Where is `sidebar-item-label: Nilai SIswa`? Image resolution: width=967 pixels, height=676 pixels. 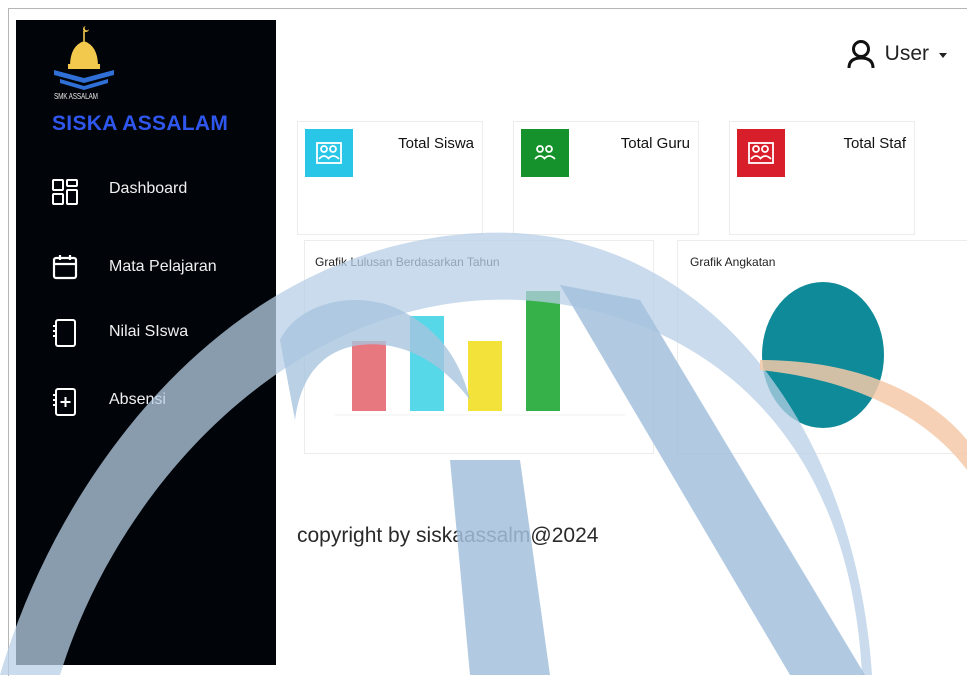 sidebar-item-label: Nilai SIswa is located at coordinates (149, 331).